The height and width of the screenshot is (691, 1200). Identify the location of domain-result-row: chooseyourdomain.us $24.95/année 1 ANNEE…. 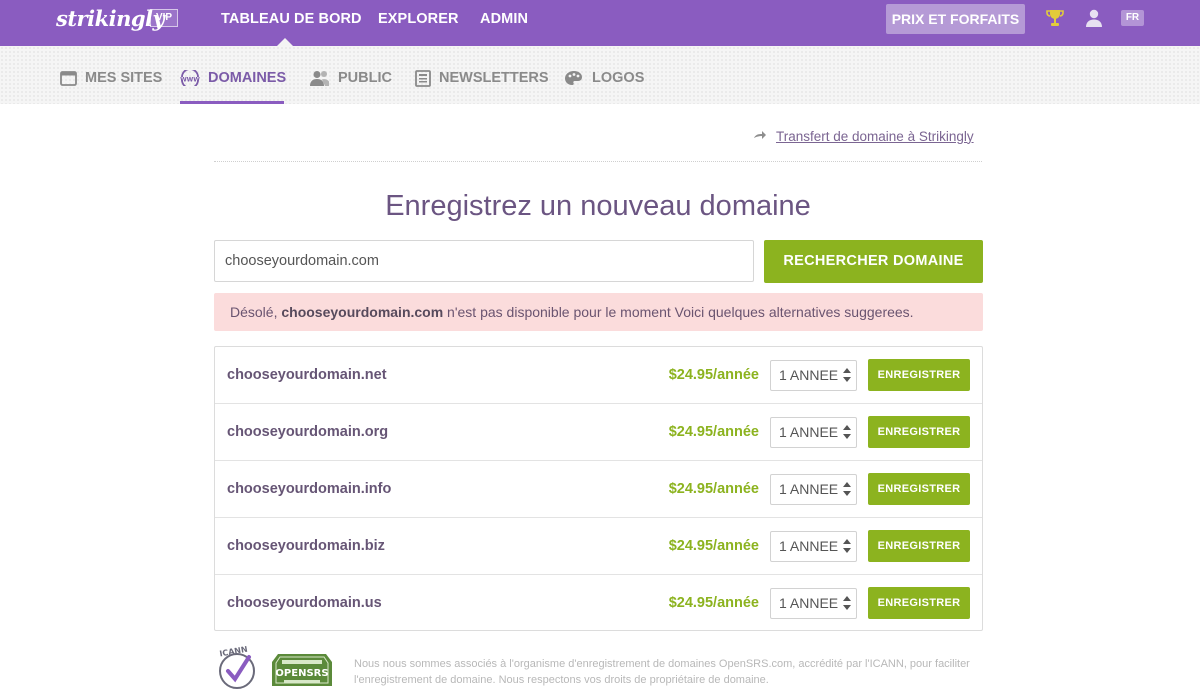
(598, 603).